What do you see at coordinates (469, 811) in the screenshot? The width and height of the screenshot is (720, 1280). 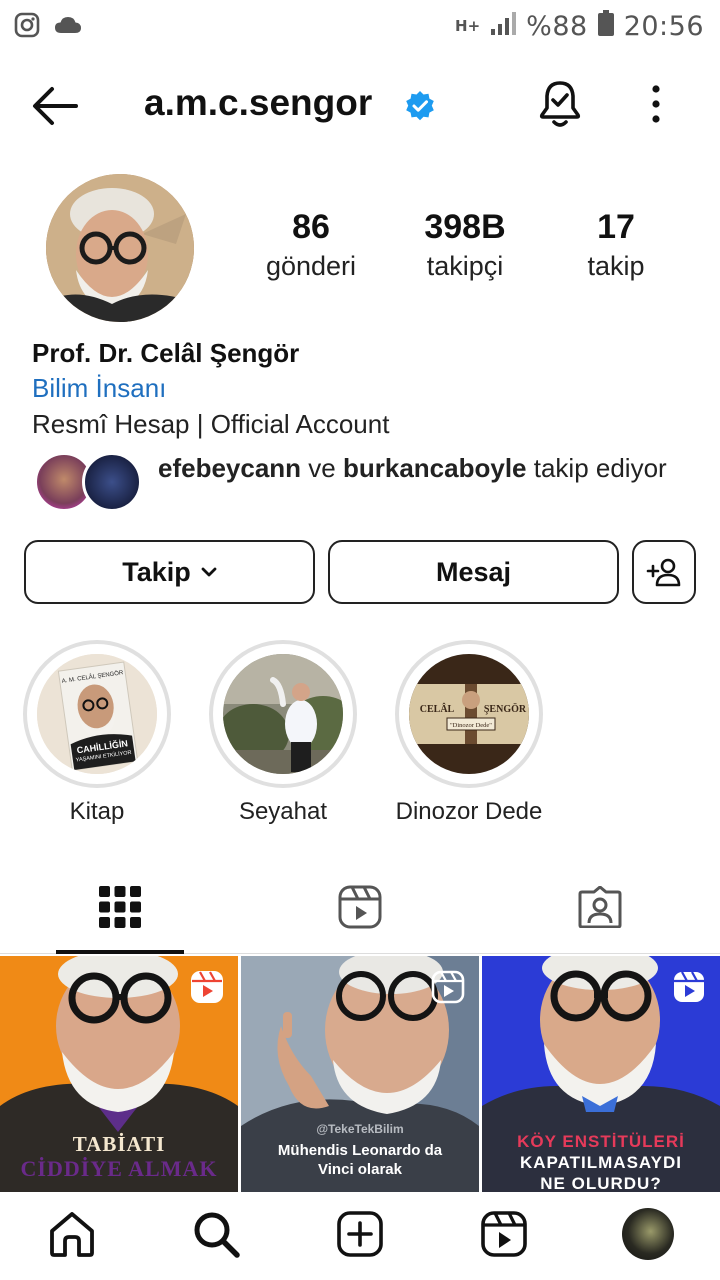 I see `highlight-label: Dinozor Dede` at bounding box center [469, 811].